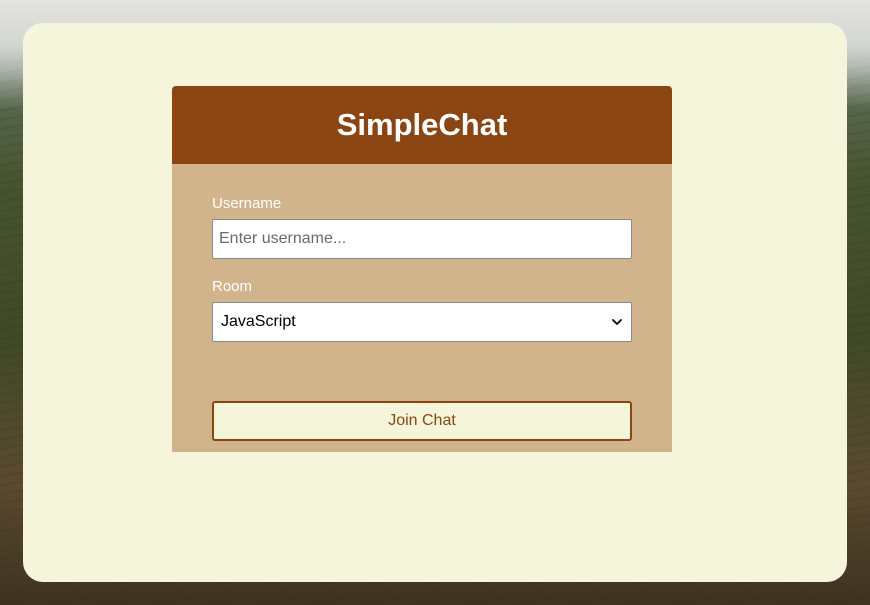  Describe the element at coordinates (422, 421) in the screenshot. I see `join-chat-button: Join Chat` at that location.